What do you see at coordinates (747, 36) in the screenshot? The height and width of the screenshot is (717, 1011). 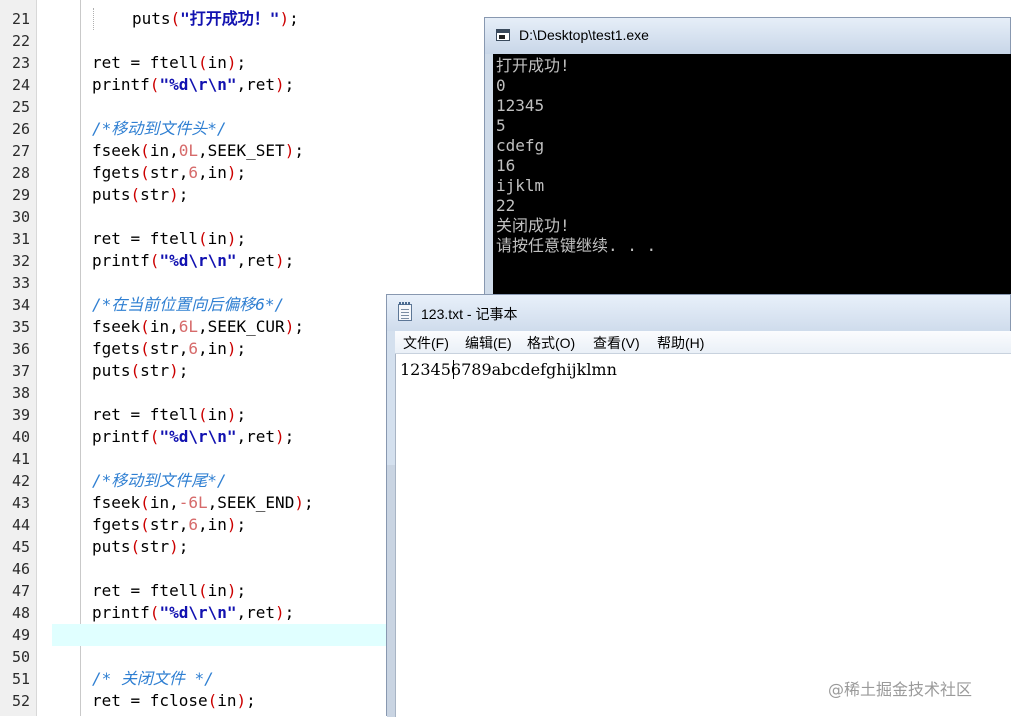 I see `console-titlebar: D:\Desktop\test1.exe` at bounding box center [747, 36].